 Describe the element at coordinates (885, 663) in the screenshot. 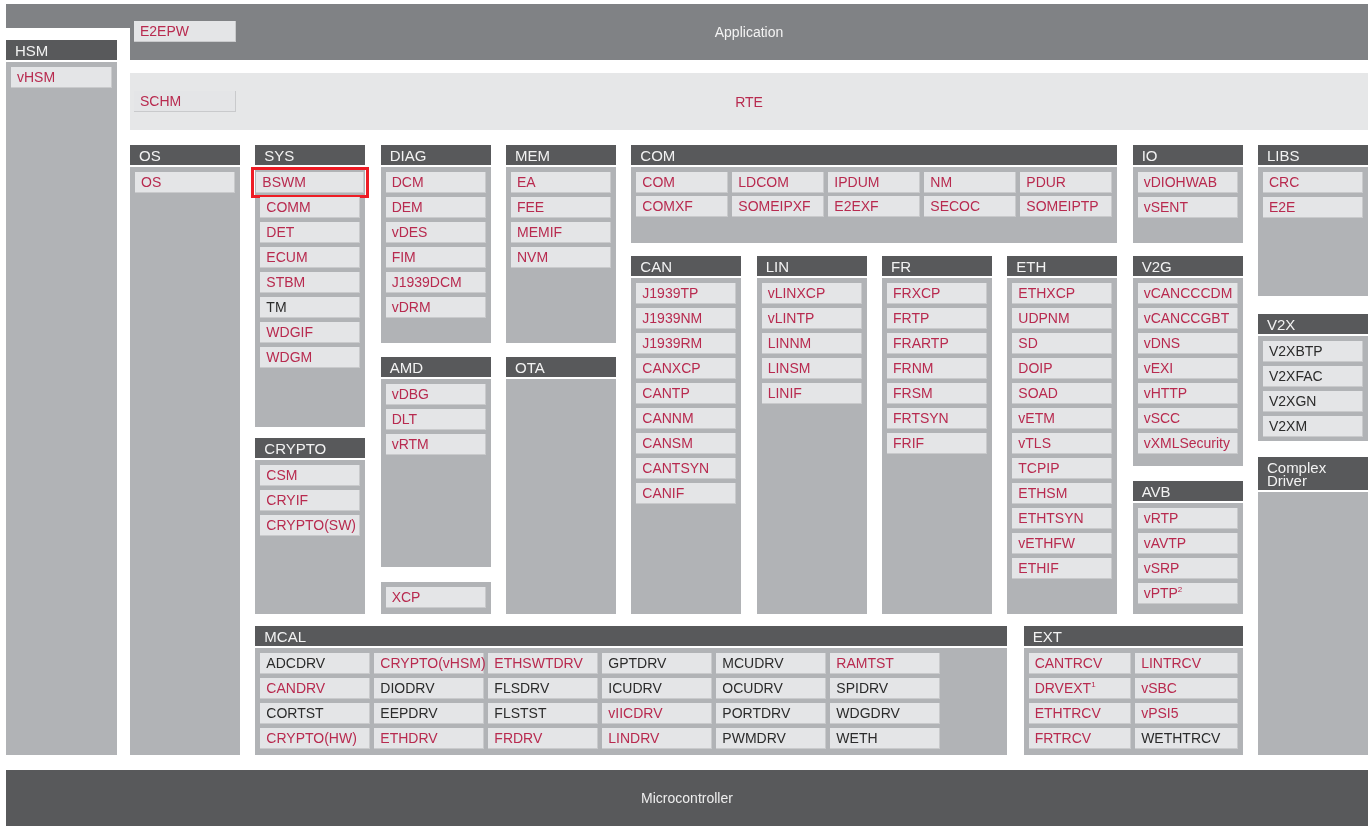

I see `module-block: RAMTST` at that location.